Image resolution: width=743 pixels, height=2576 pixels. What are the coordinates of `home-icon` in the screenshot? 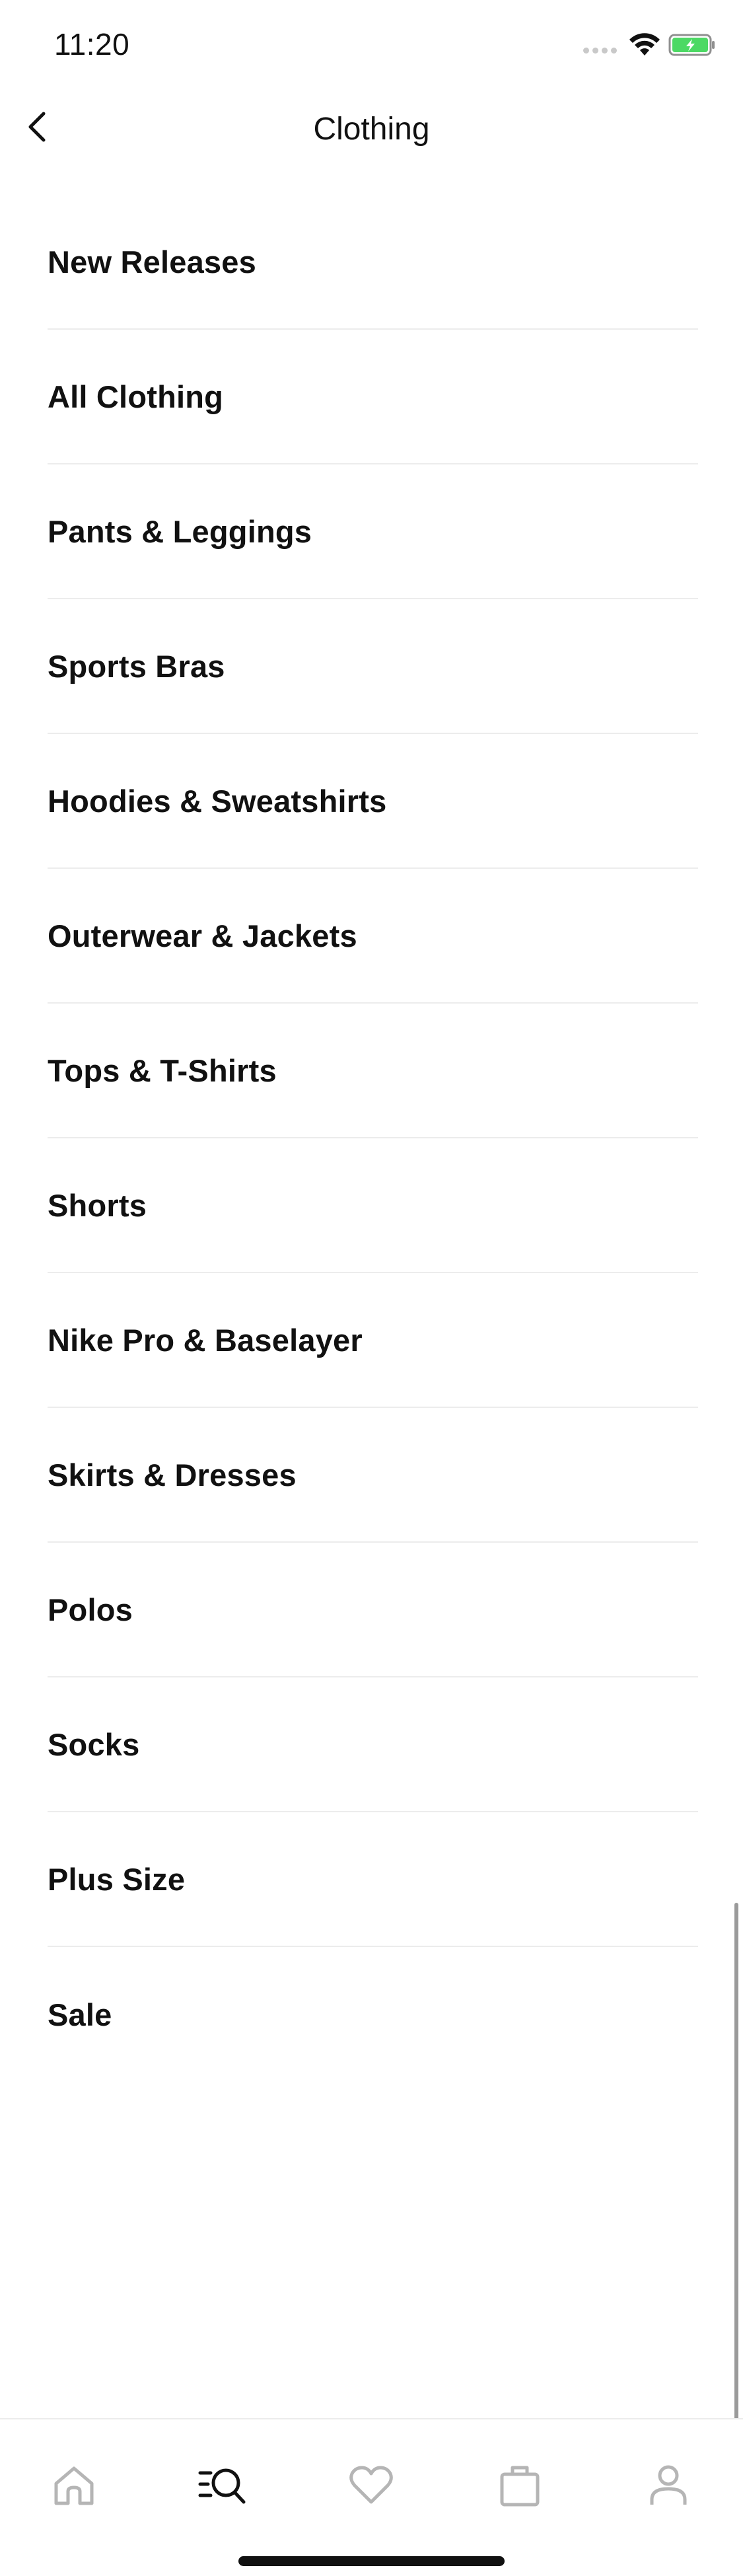 It's located at (74, 2485).